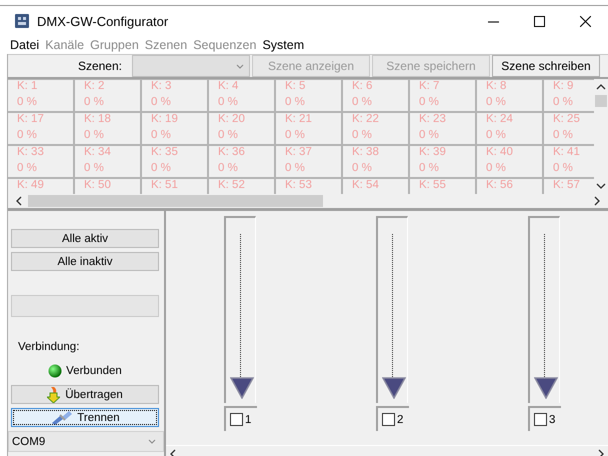  I want to click on channel-number: K: 55, so click(433, 185).